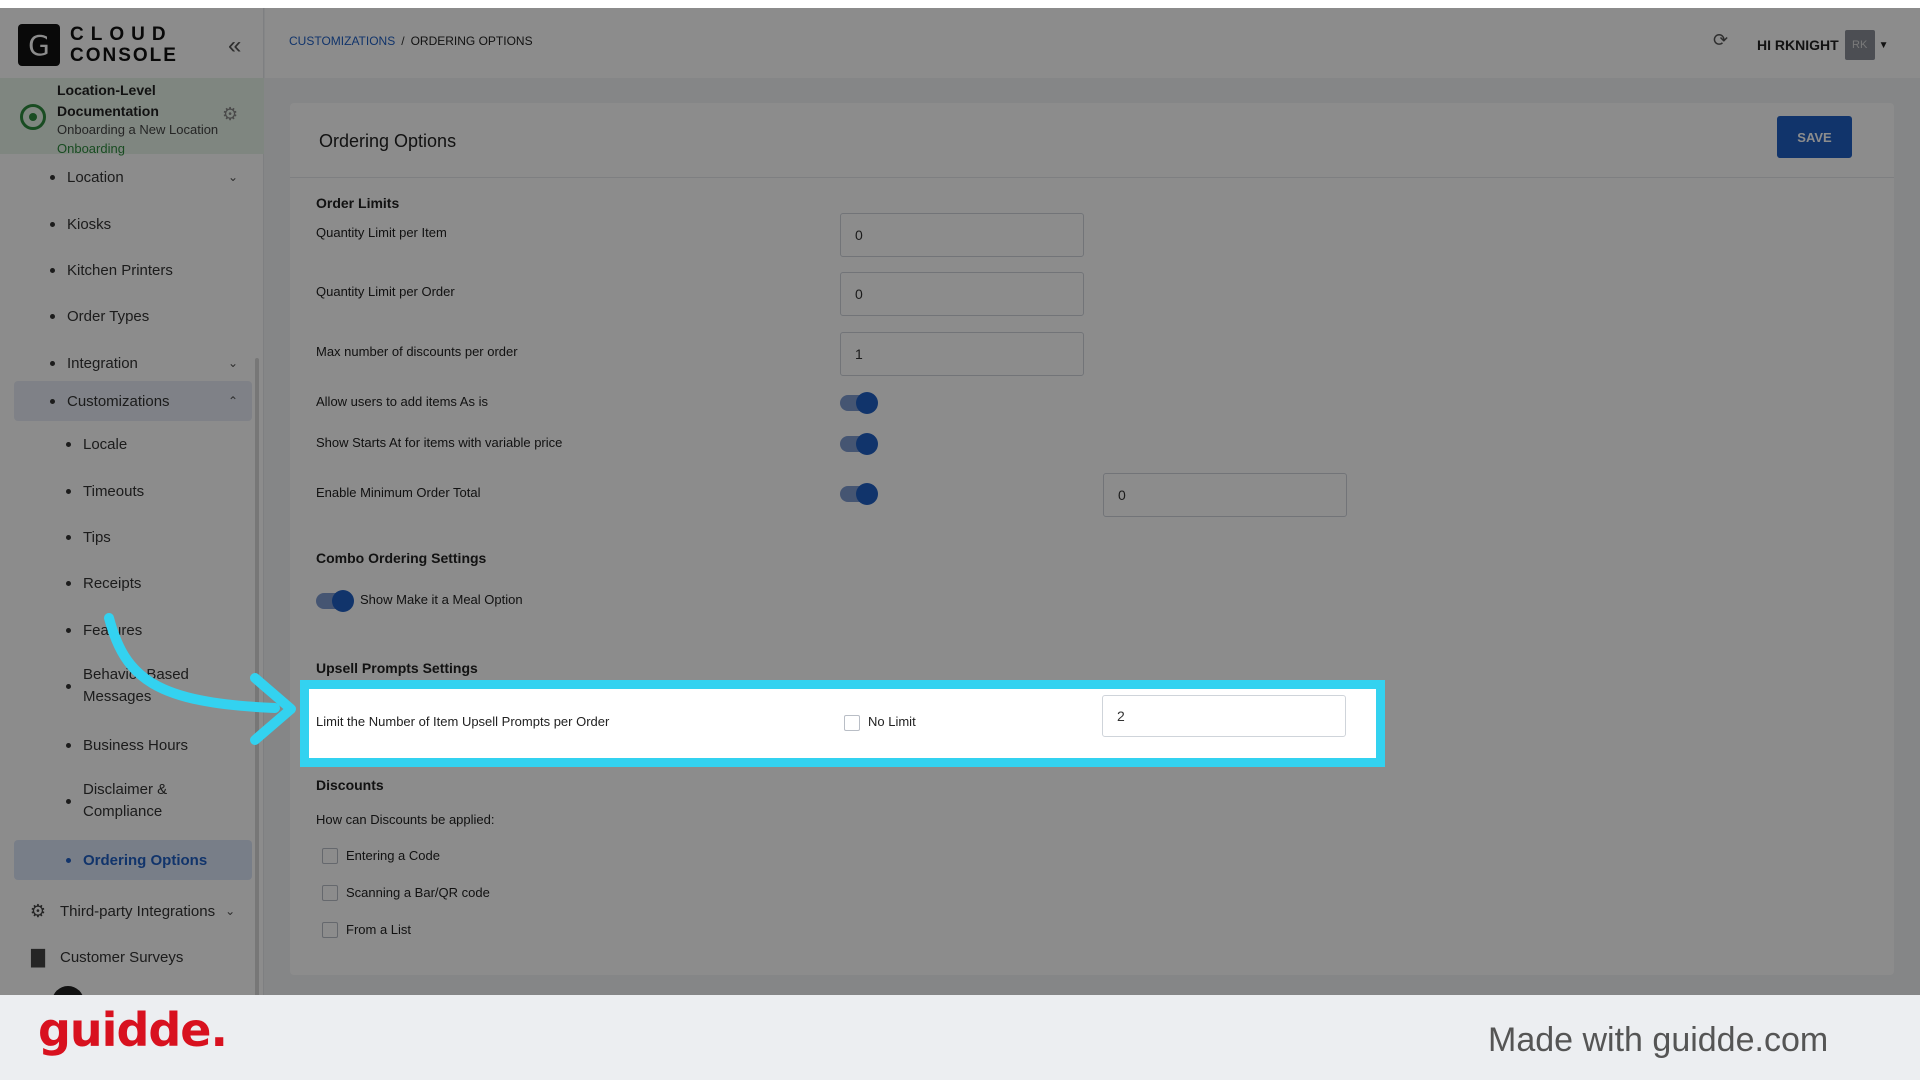 The height and width of the screenshot is (1080, 1920). I want to click on section-combo: Combo Ordering Settings, so click(401, 558).